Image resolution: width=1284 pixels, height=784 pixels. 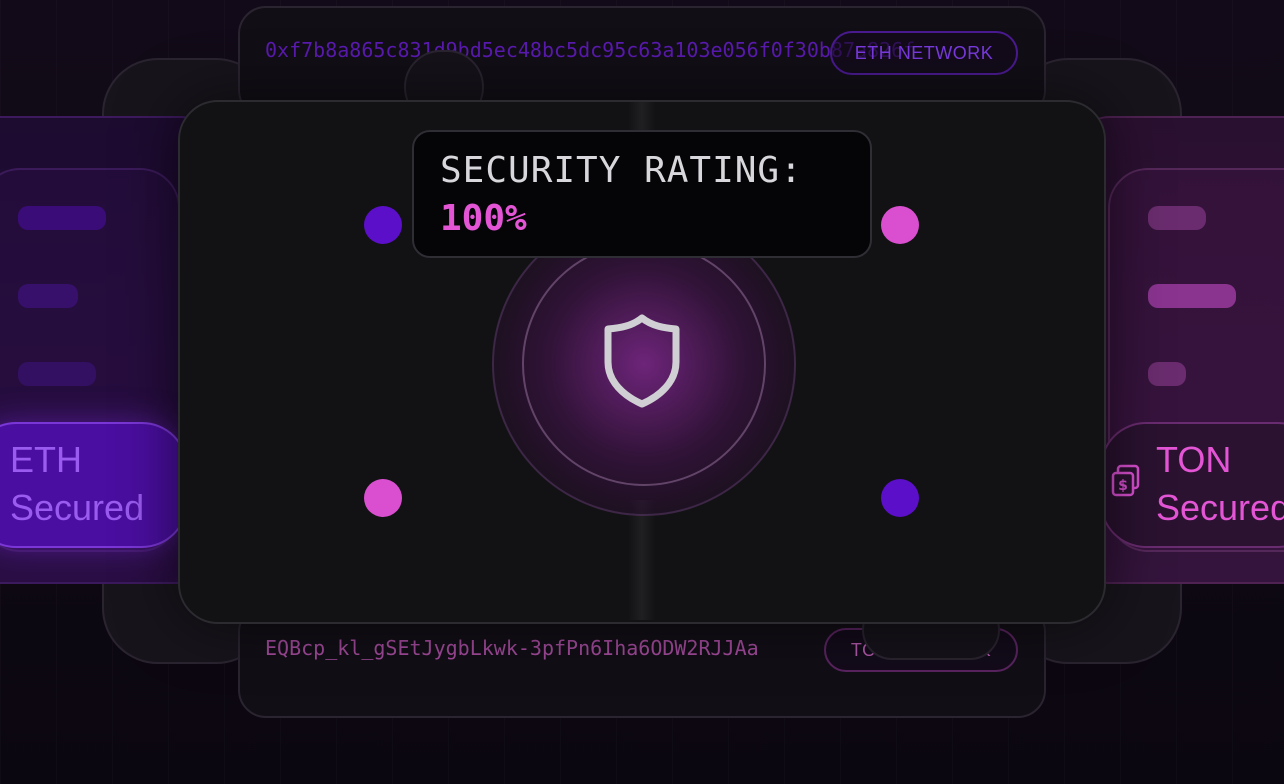 What do you see at coordinates (1194, 459) in the screenshot?
I see `ton-secured-line1: TON` at bounding box center [1194, 459].